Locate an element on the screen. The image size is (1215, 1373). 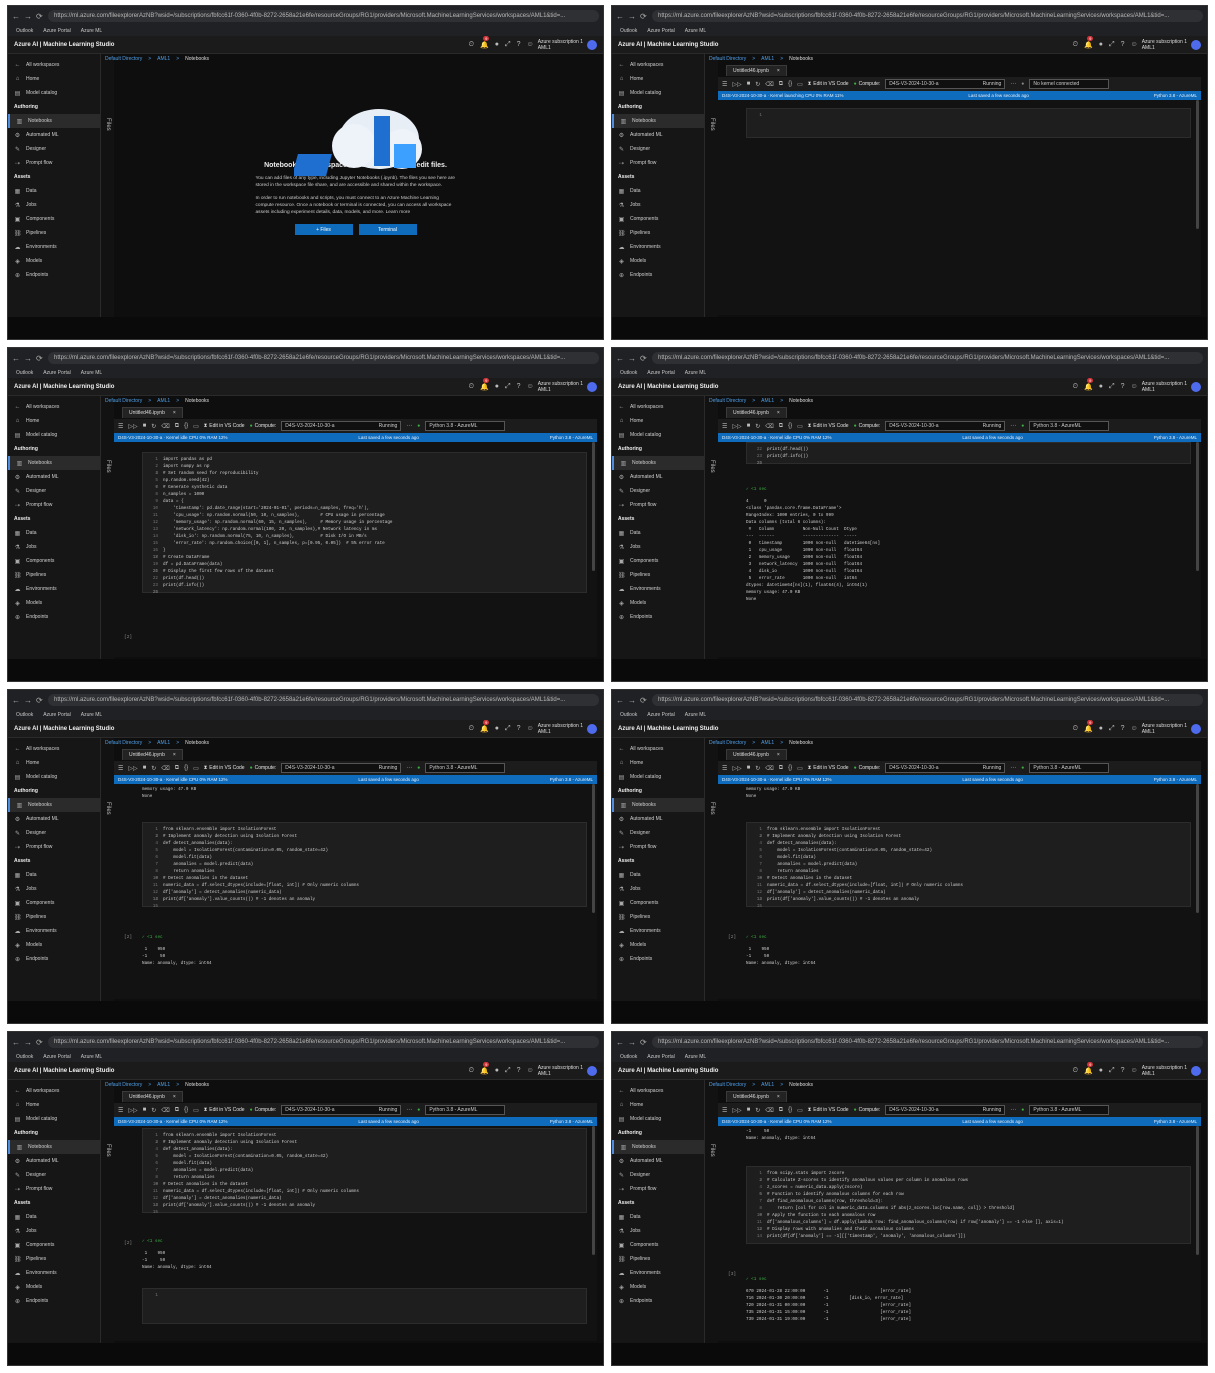
terminal-button: Terminal is located at coordinates (387, 229).